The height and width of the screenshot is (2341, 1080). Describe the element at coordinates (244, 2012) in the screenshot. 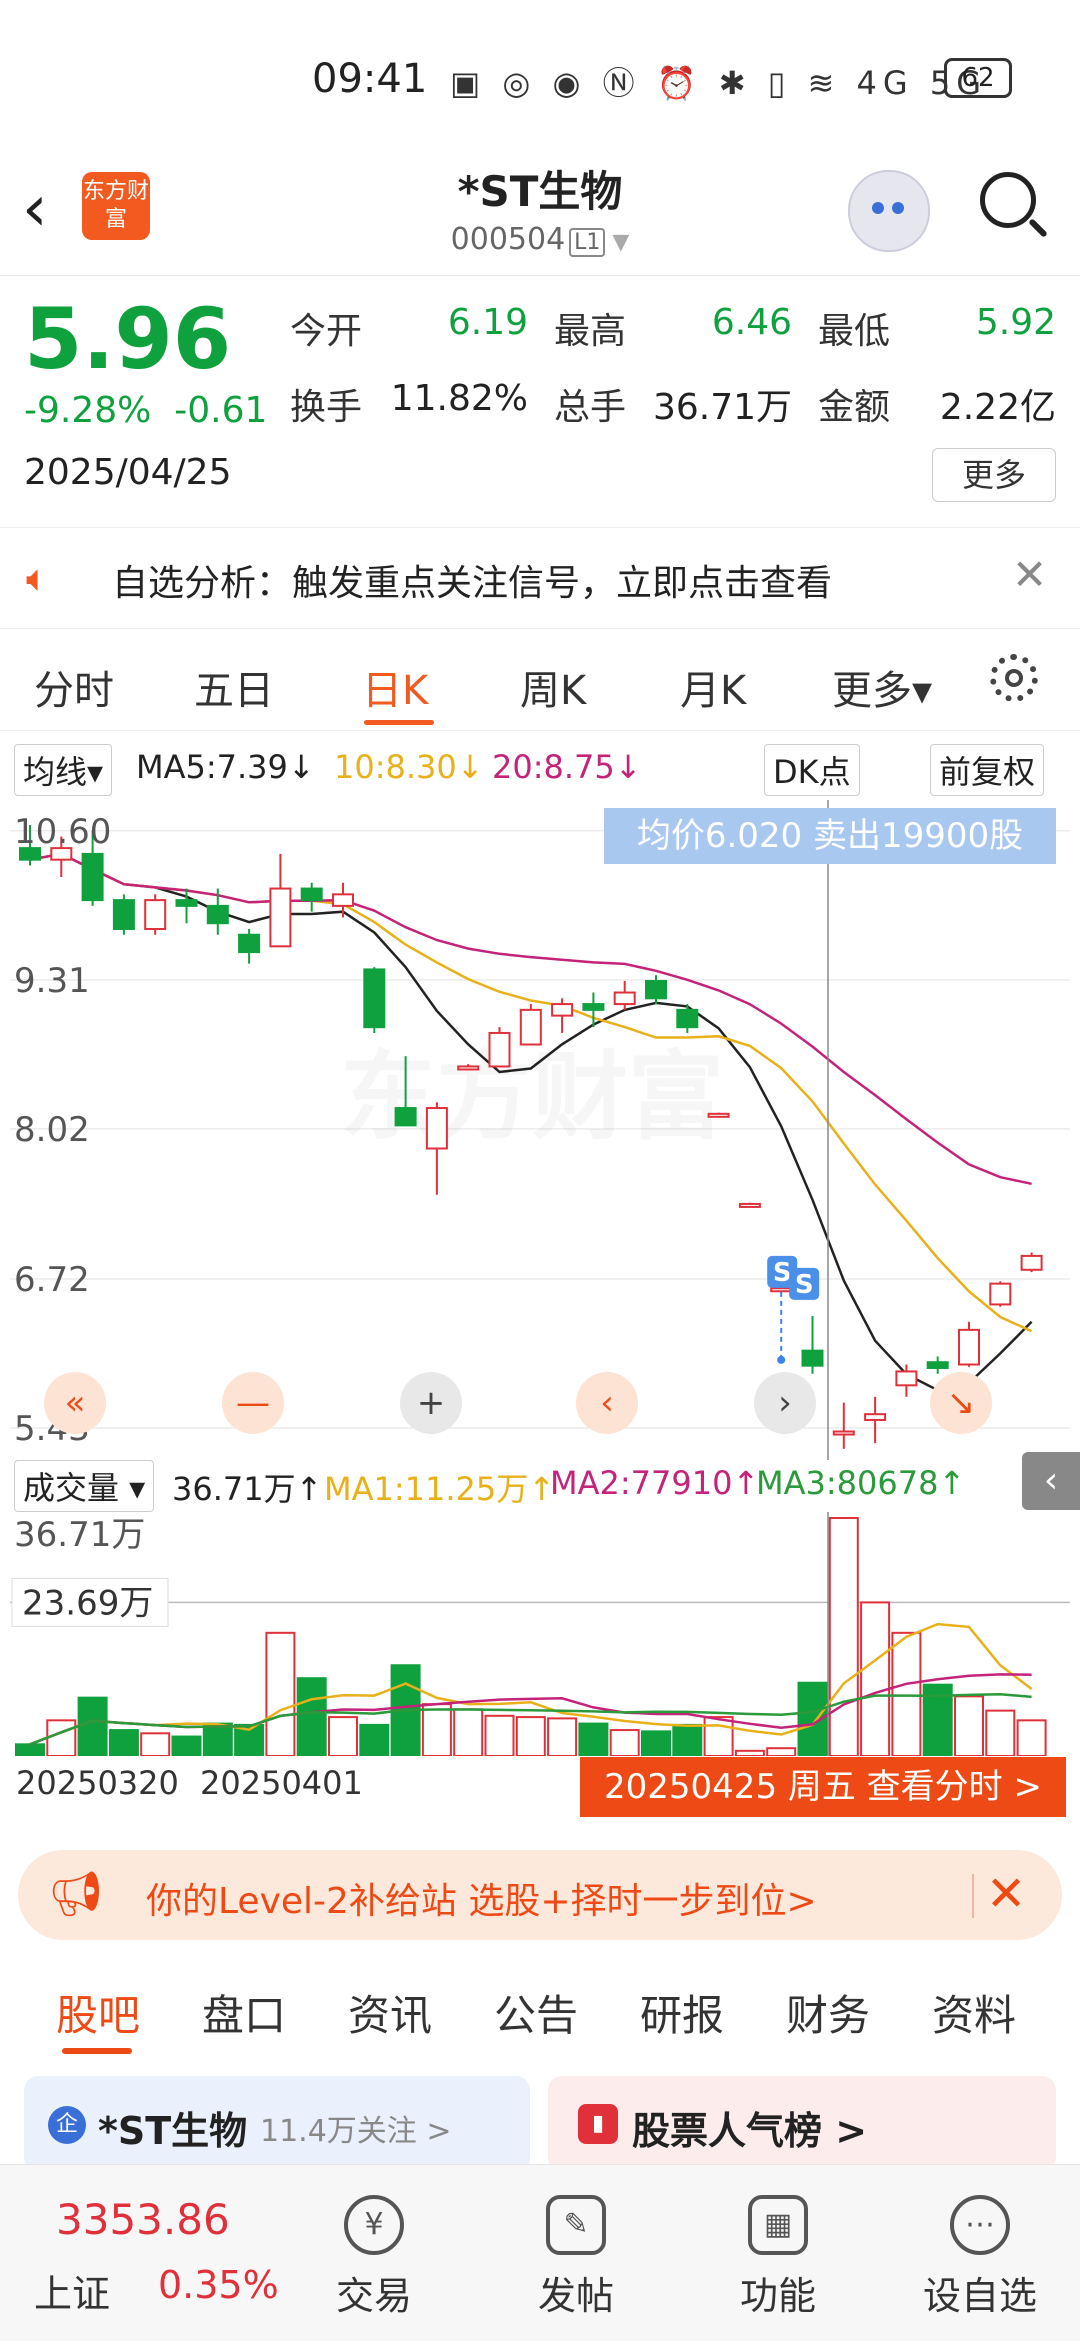

I see `tab-pankou: 盘口` at that location.